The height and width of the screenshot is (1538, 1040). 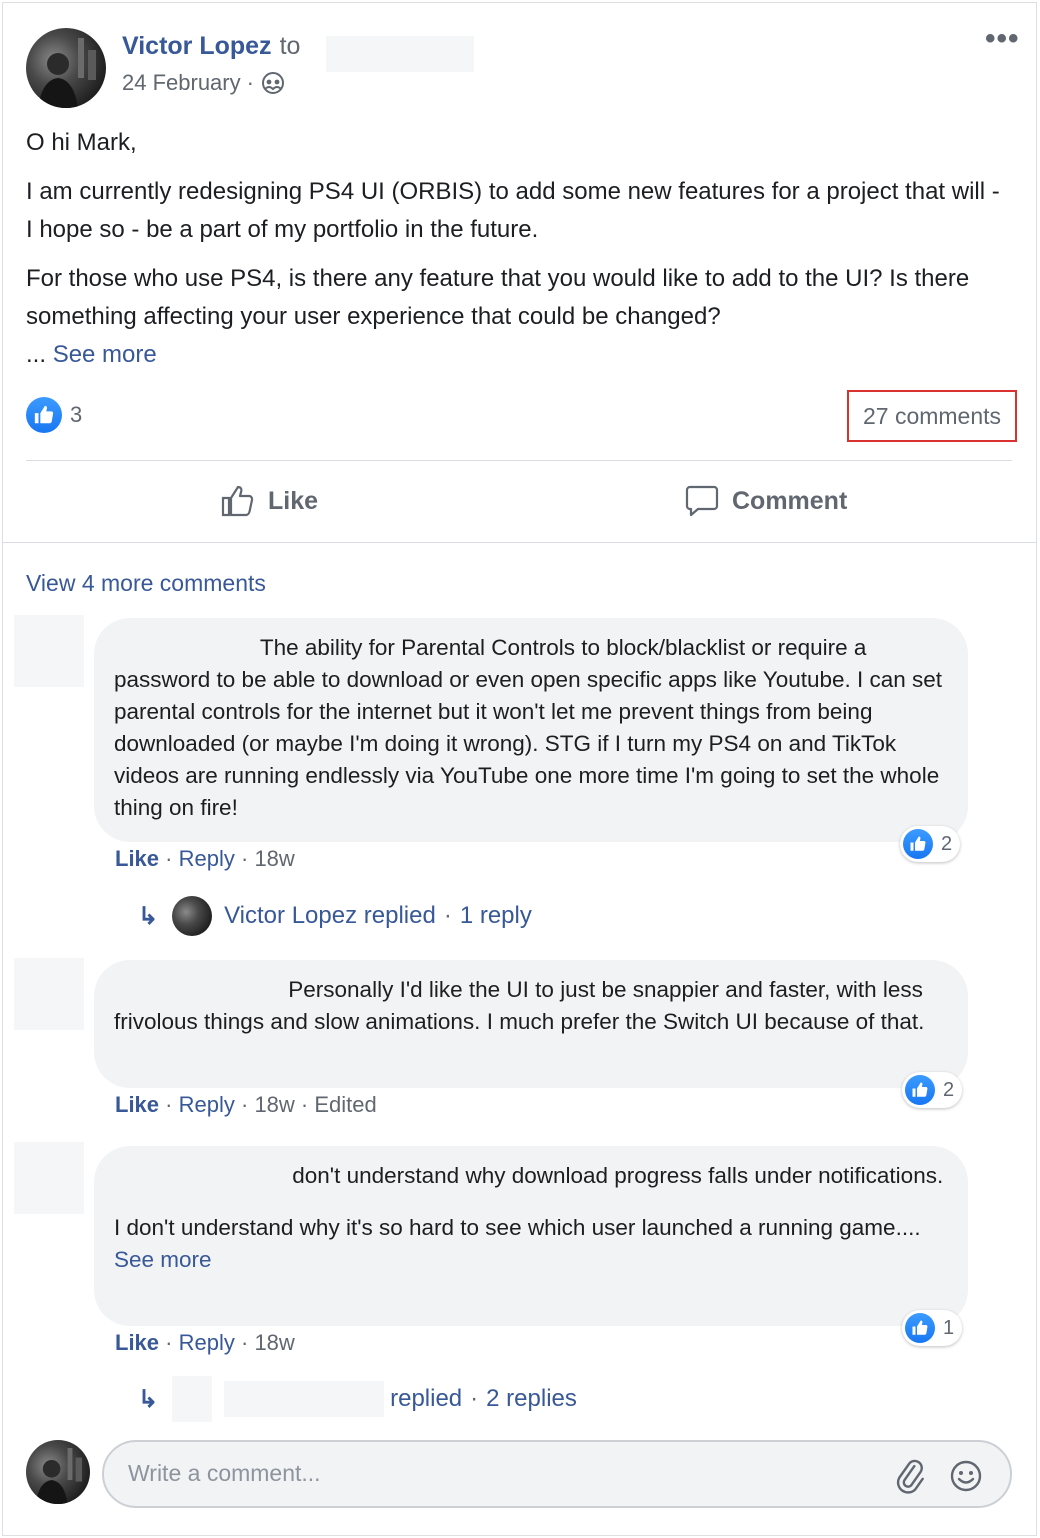 I want to click on to-word: to, so click(x=290, y=46).